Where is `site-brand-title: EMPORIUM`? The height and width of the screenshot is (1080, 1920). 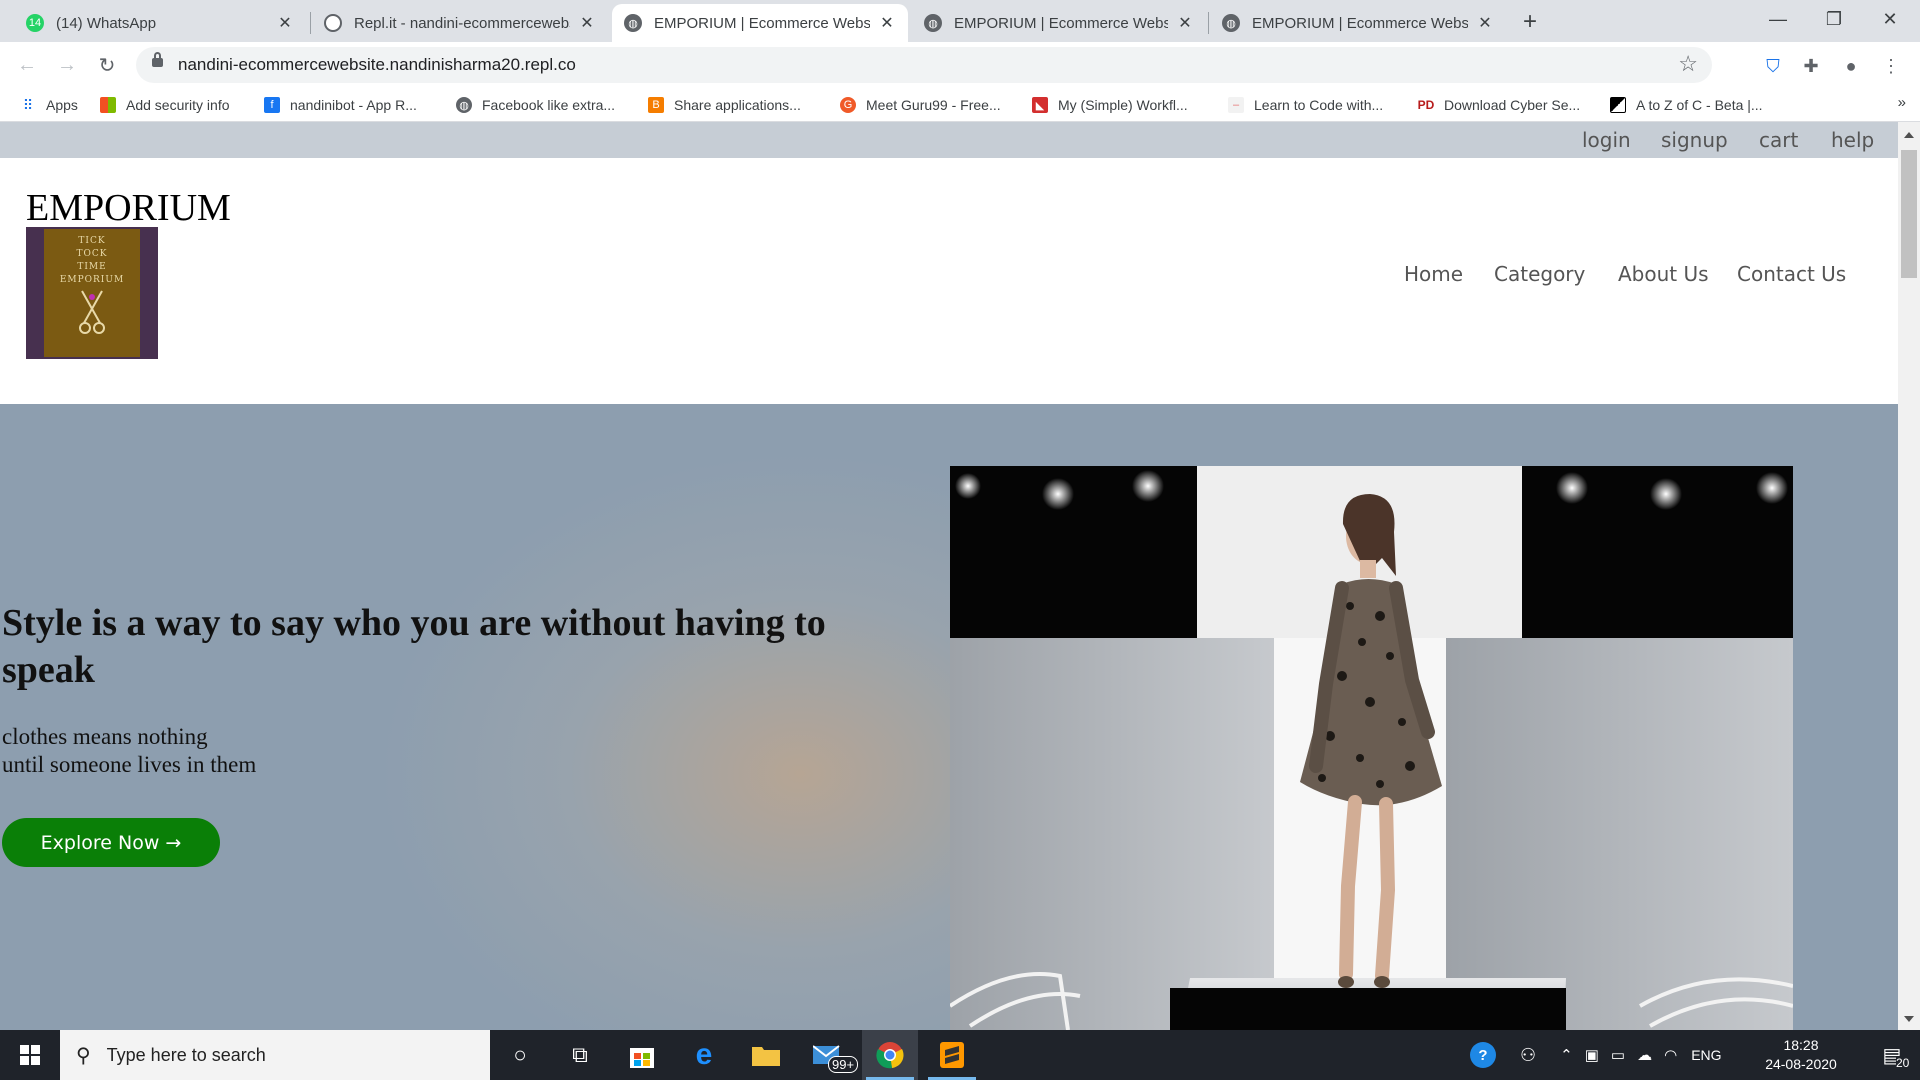 site-brand-title: EMPORIUM is located at coordinates (128, 208).